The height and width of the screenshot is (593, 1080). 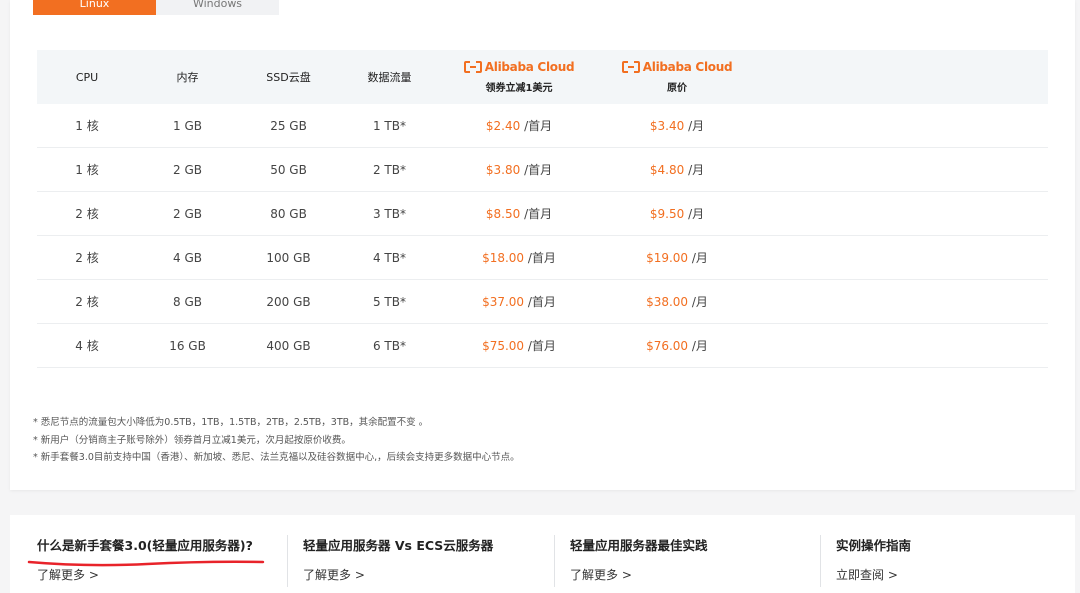 I want to click on cell-memory: 1 GB, so click(x=187, y=126).